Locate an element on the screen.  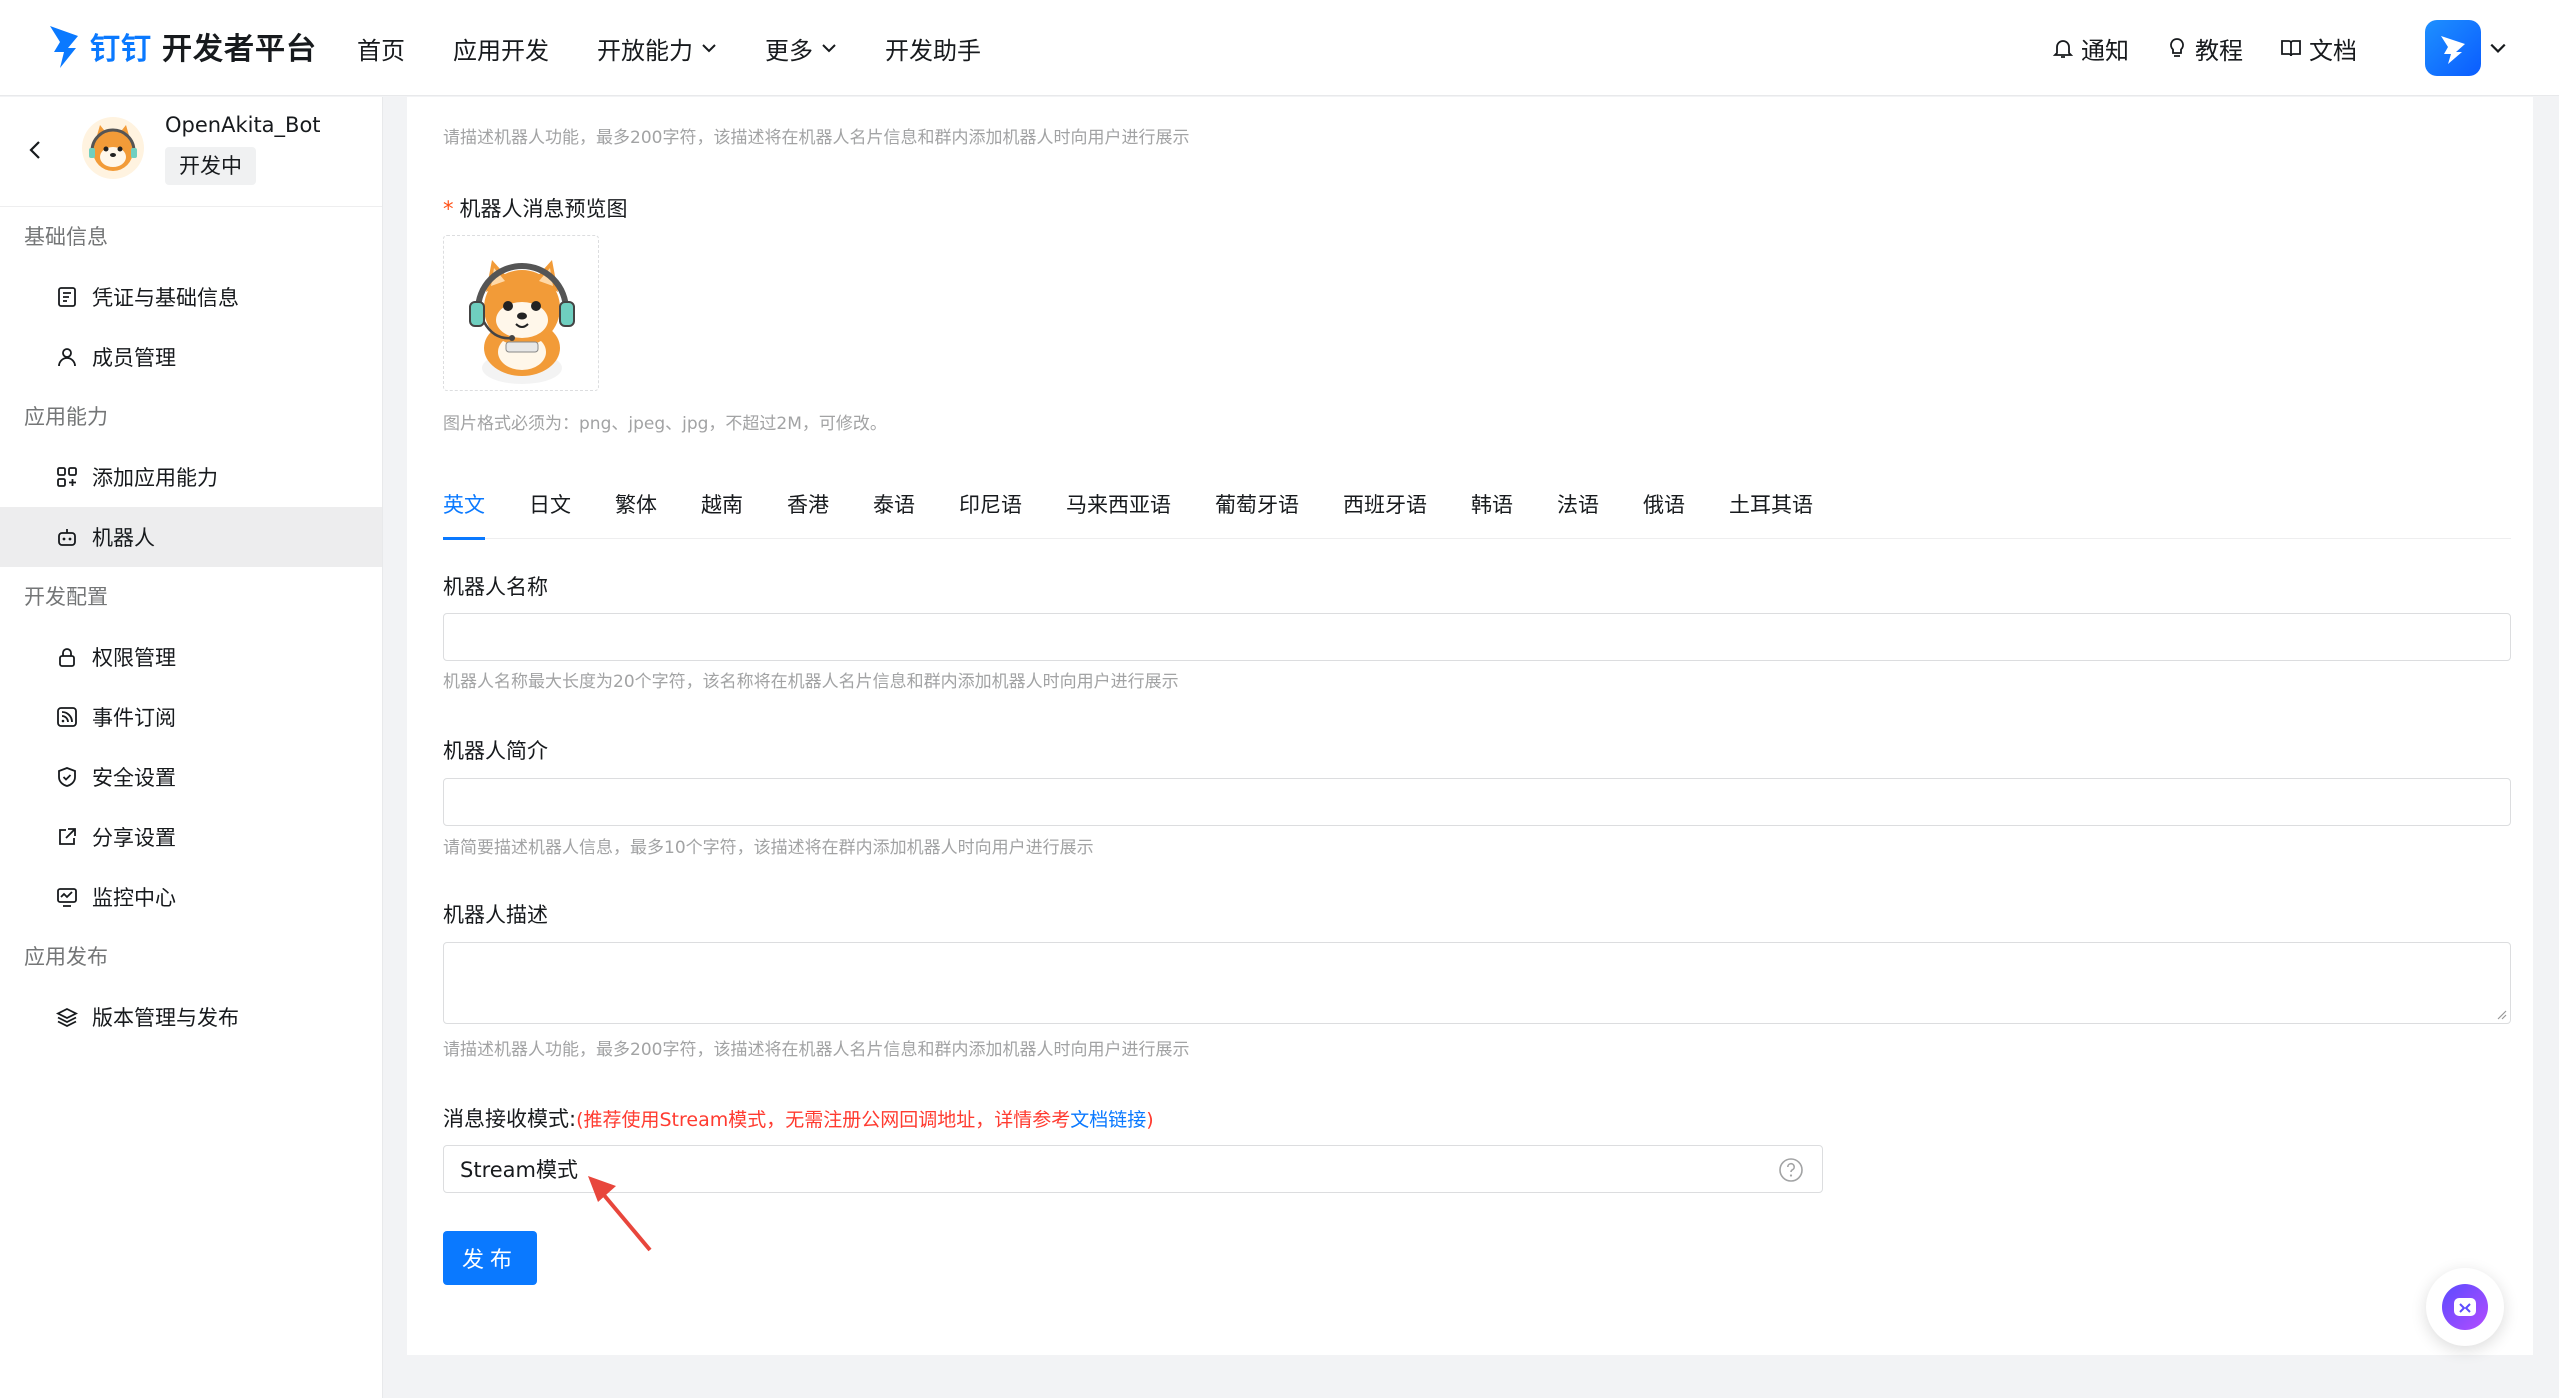
sidebar-item-credentials: 凭证与基础信息 is located at coordinates (191, 297).